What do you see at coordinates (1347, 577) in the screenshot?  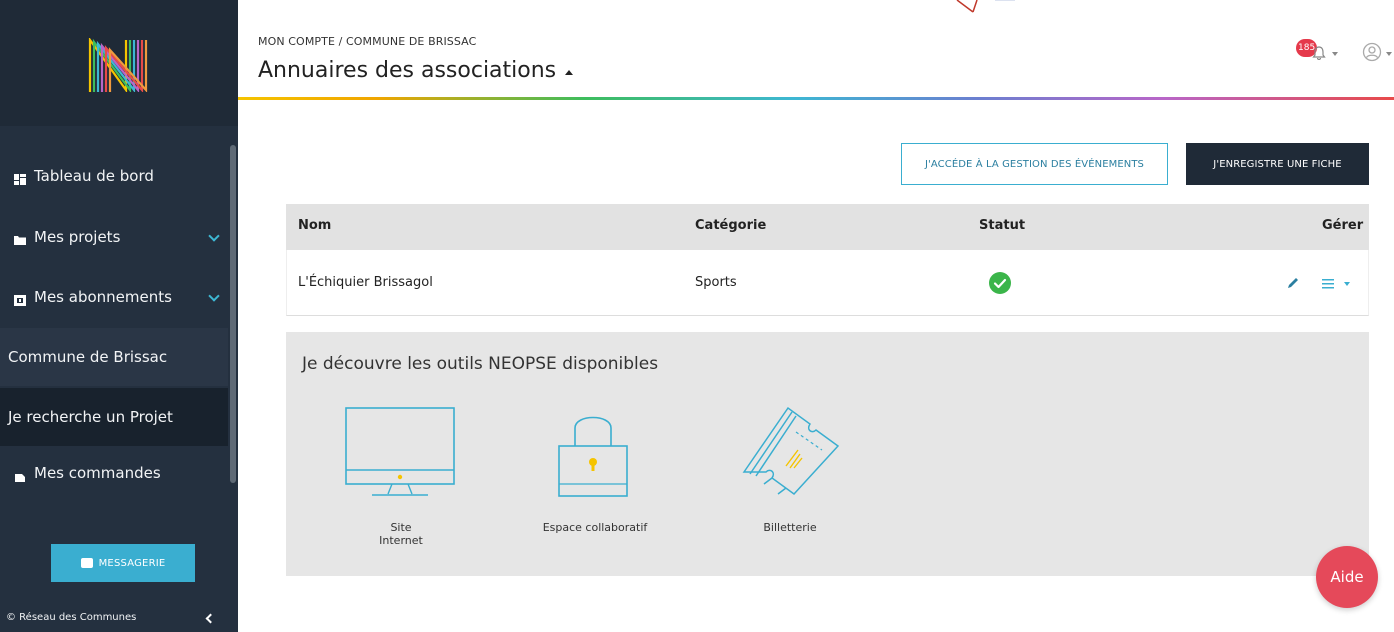 I see `help-button: Aide` at bounding box center [1347, 577].